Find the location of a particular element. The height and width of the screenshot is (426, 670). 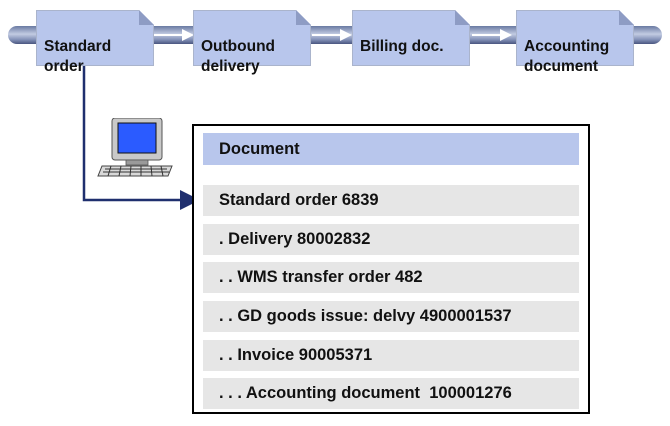

computer-icon is located at coordinates (135, 147).